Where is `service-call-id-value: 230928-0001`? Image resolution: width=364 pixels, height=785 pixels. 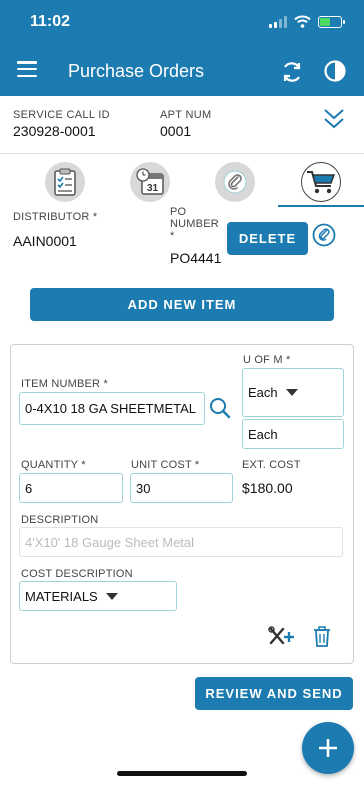 service-call-id-value: 230928-0001 is located at coordinates (54, 131).